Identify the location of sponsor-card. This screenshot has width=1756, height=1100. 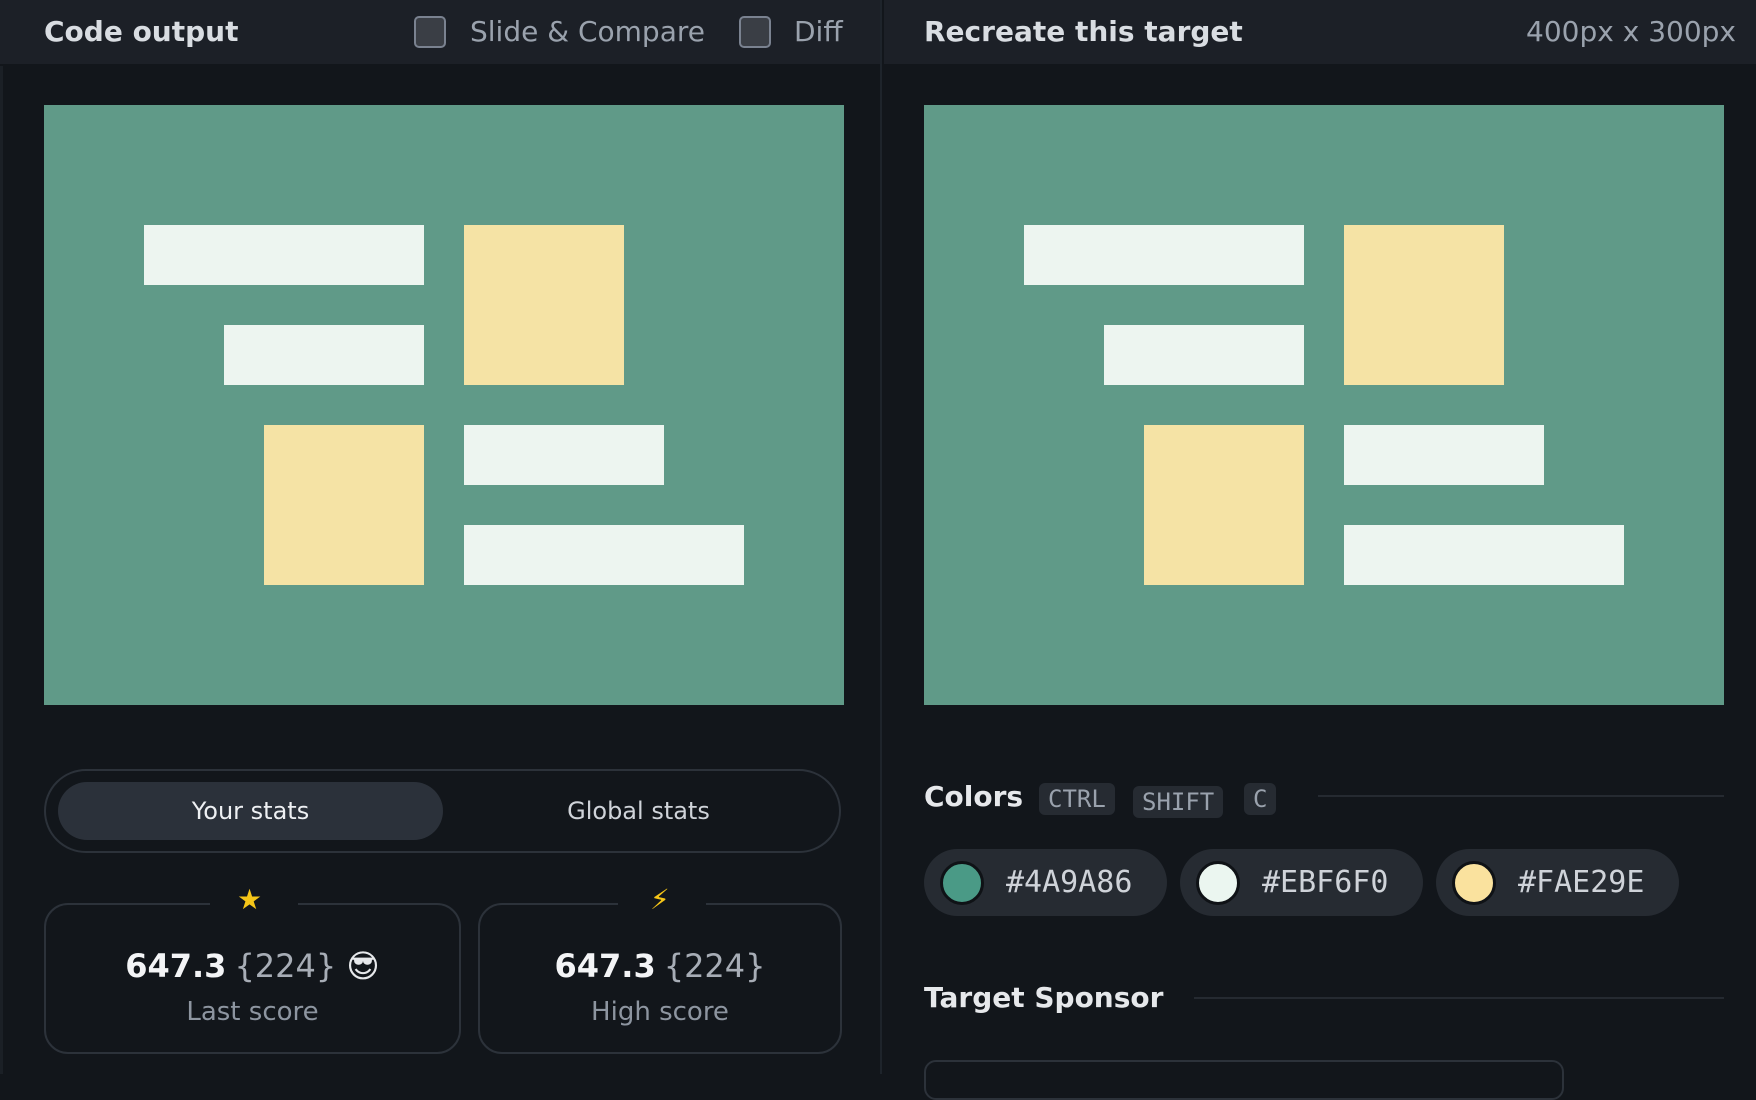
(1244, 1080).